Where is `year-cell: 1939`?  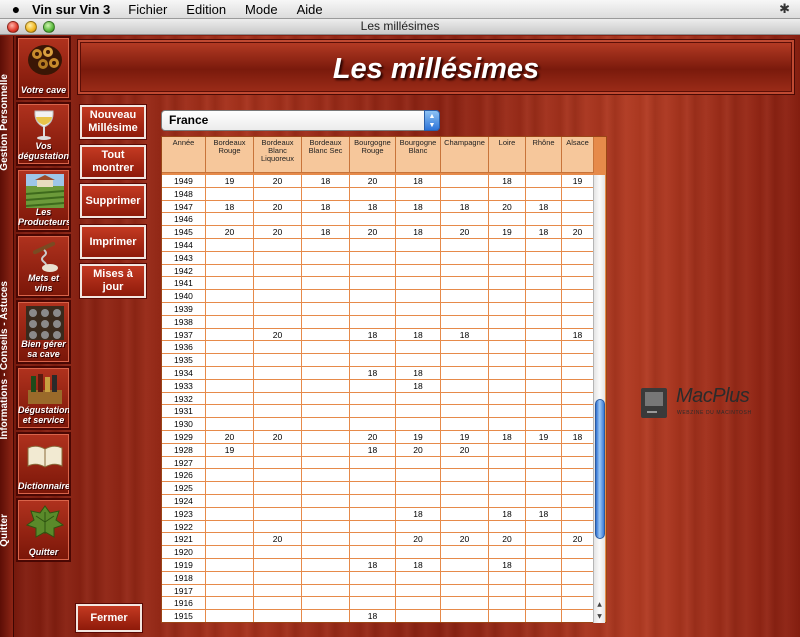 year-cell: 1939 is located at coordinates (184, 308).